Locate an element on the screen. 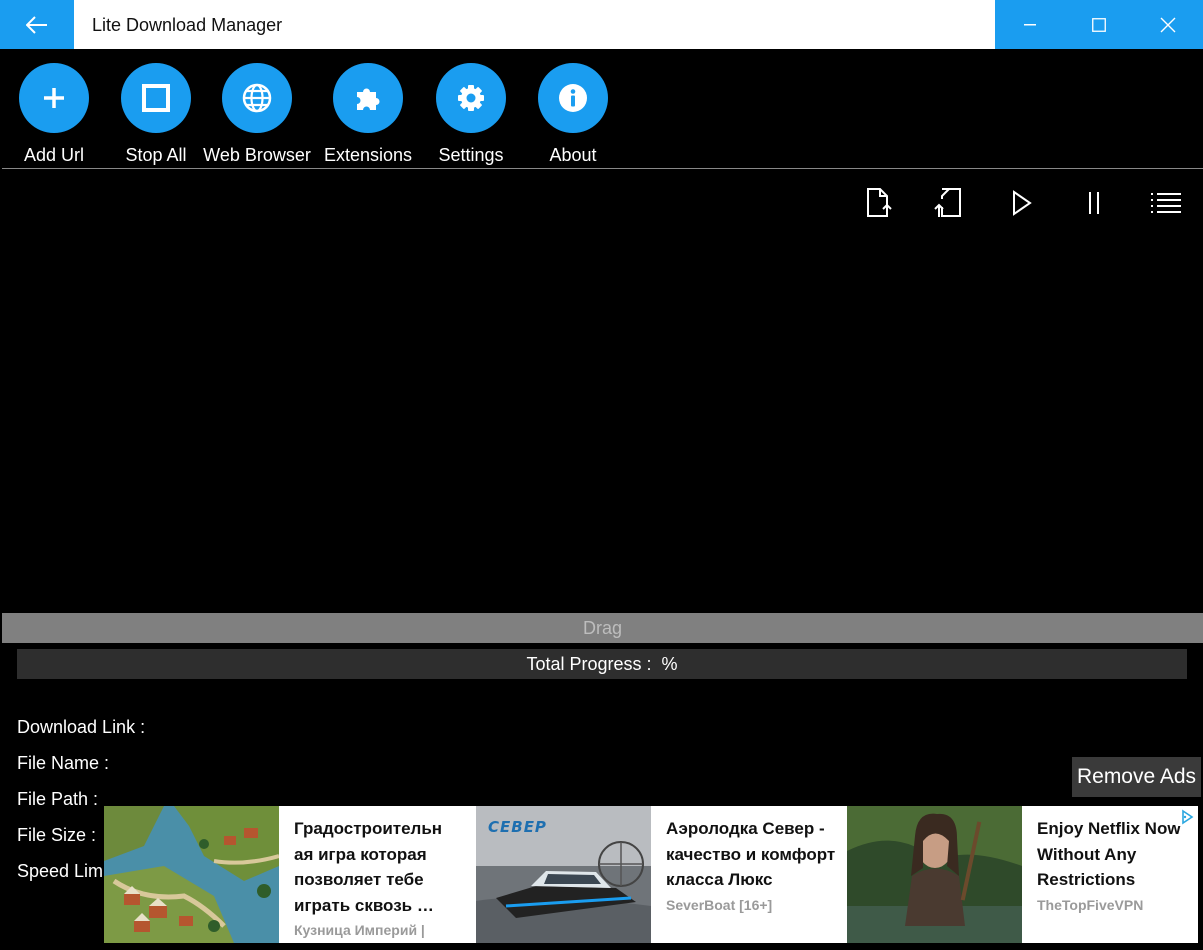  stop-all-label: Stop All is located at coordinates (156, 155).